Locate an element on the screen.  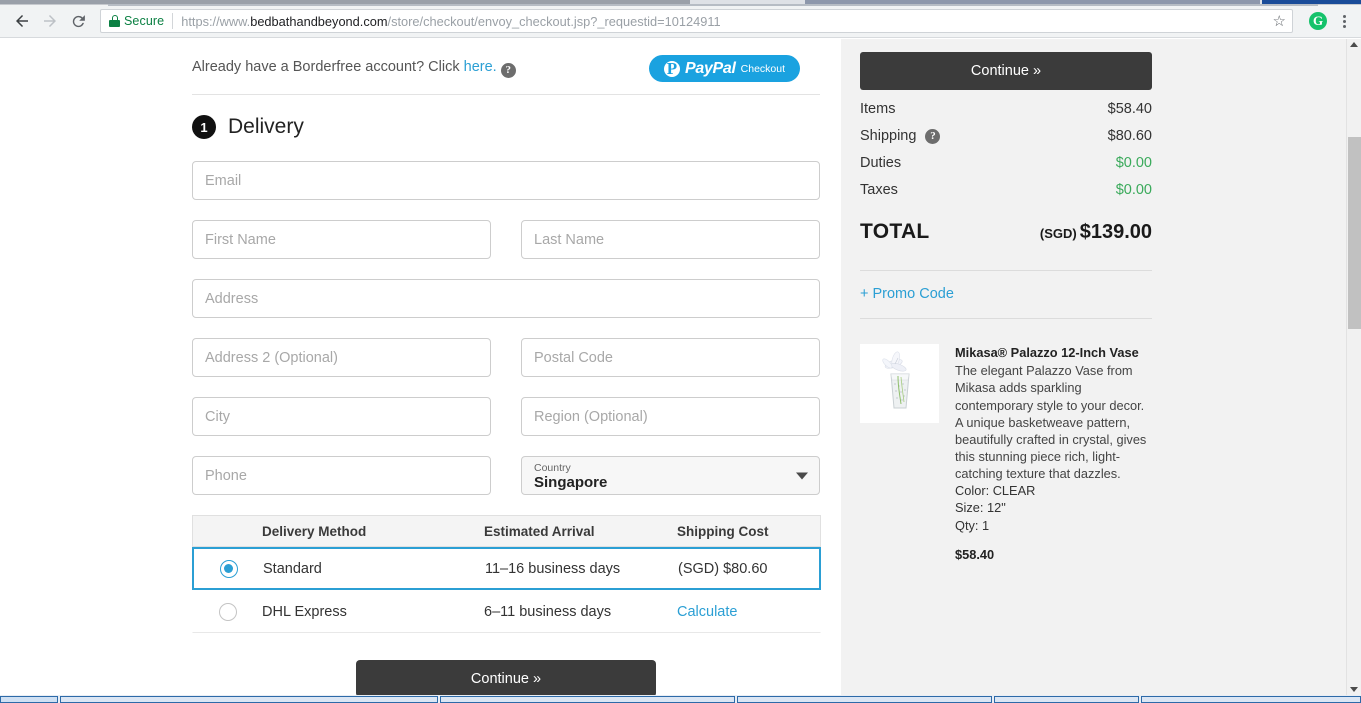
delivery-header-arrival: Estimated Arrival is located at coordinates (539, 531).